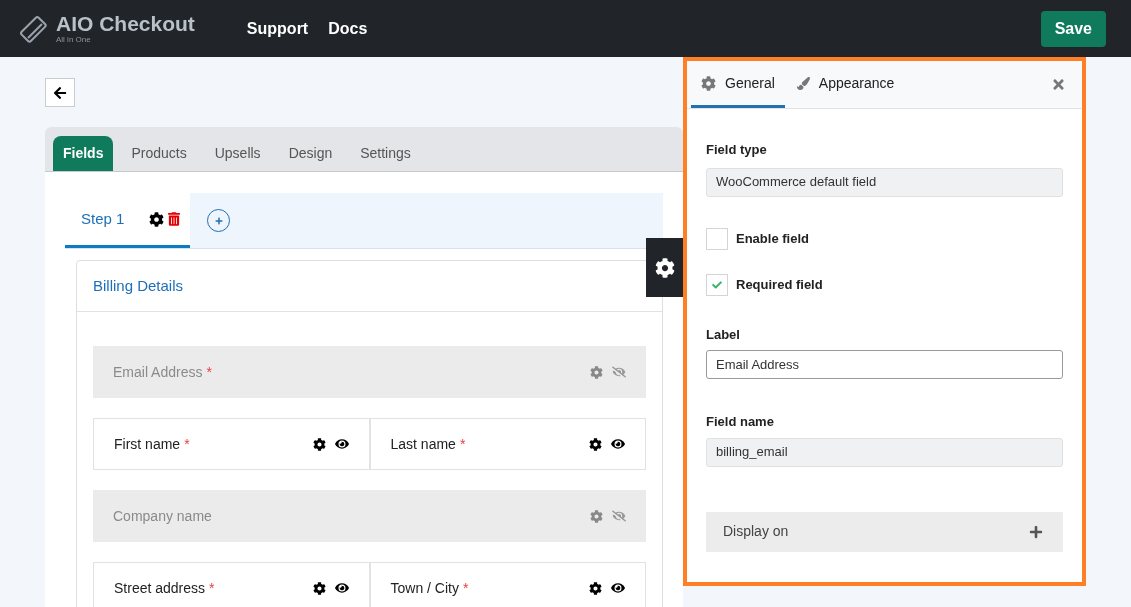 This screenshot has width=1131, height=607. I want to click on save-button: Save, so click(1073, 28).